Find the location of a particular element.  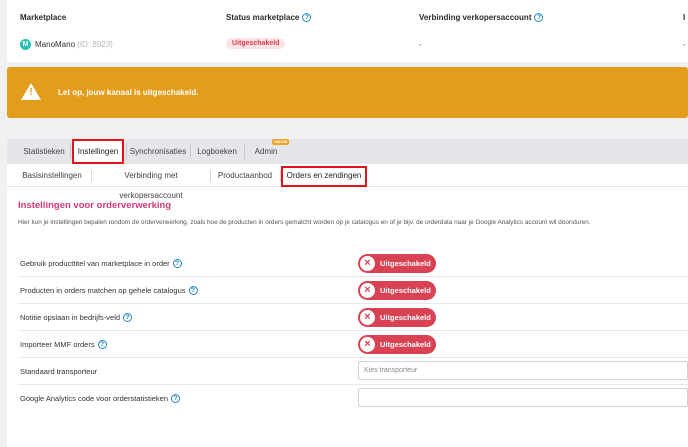

warning-triangle-icon: ! is located at coordinates (31, 91).